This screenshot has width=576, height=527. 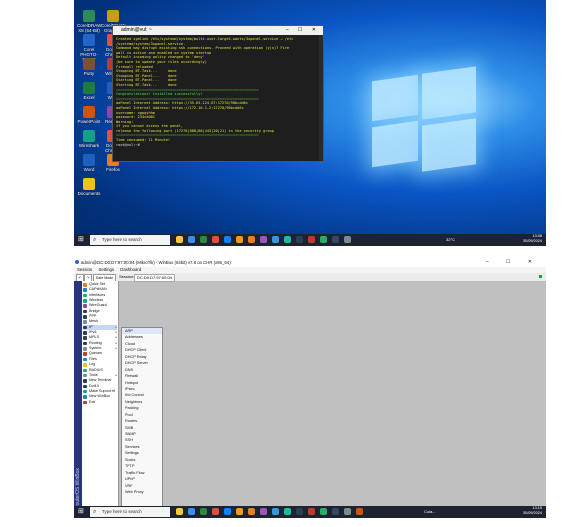 I want to click on system-clock: 13:15 30/09/2024, so click(x=532, y=512).